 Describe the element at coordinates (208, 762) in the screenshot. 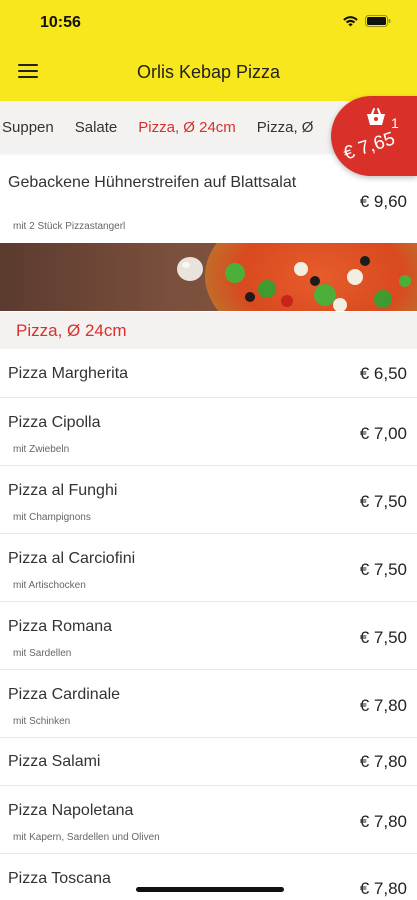

I see `menu-item: Pizza Salami € 7,80` at that location.